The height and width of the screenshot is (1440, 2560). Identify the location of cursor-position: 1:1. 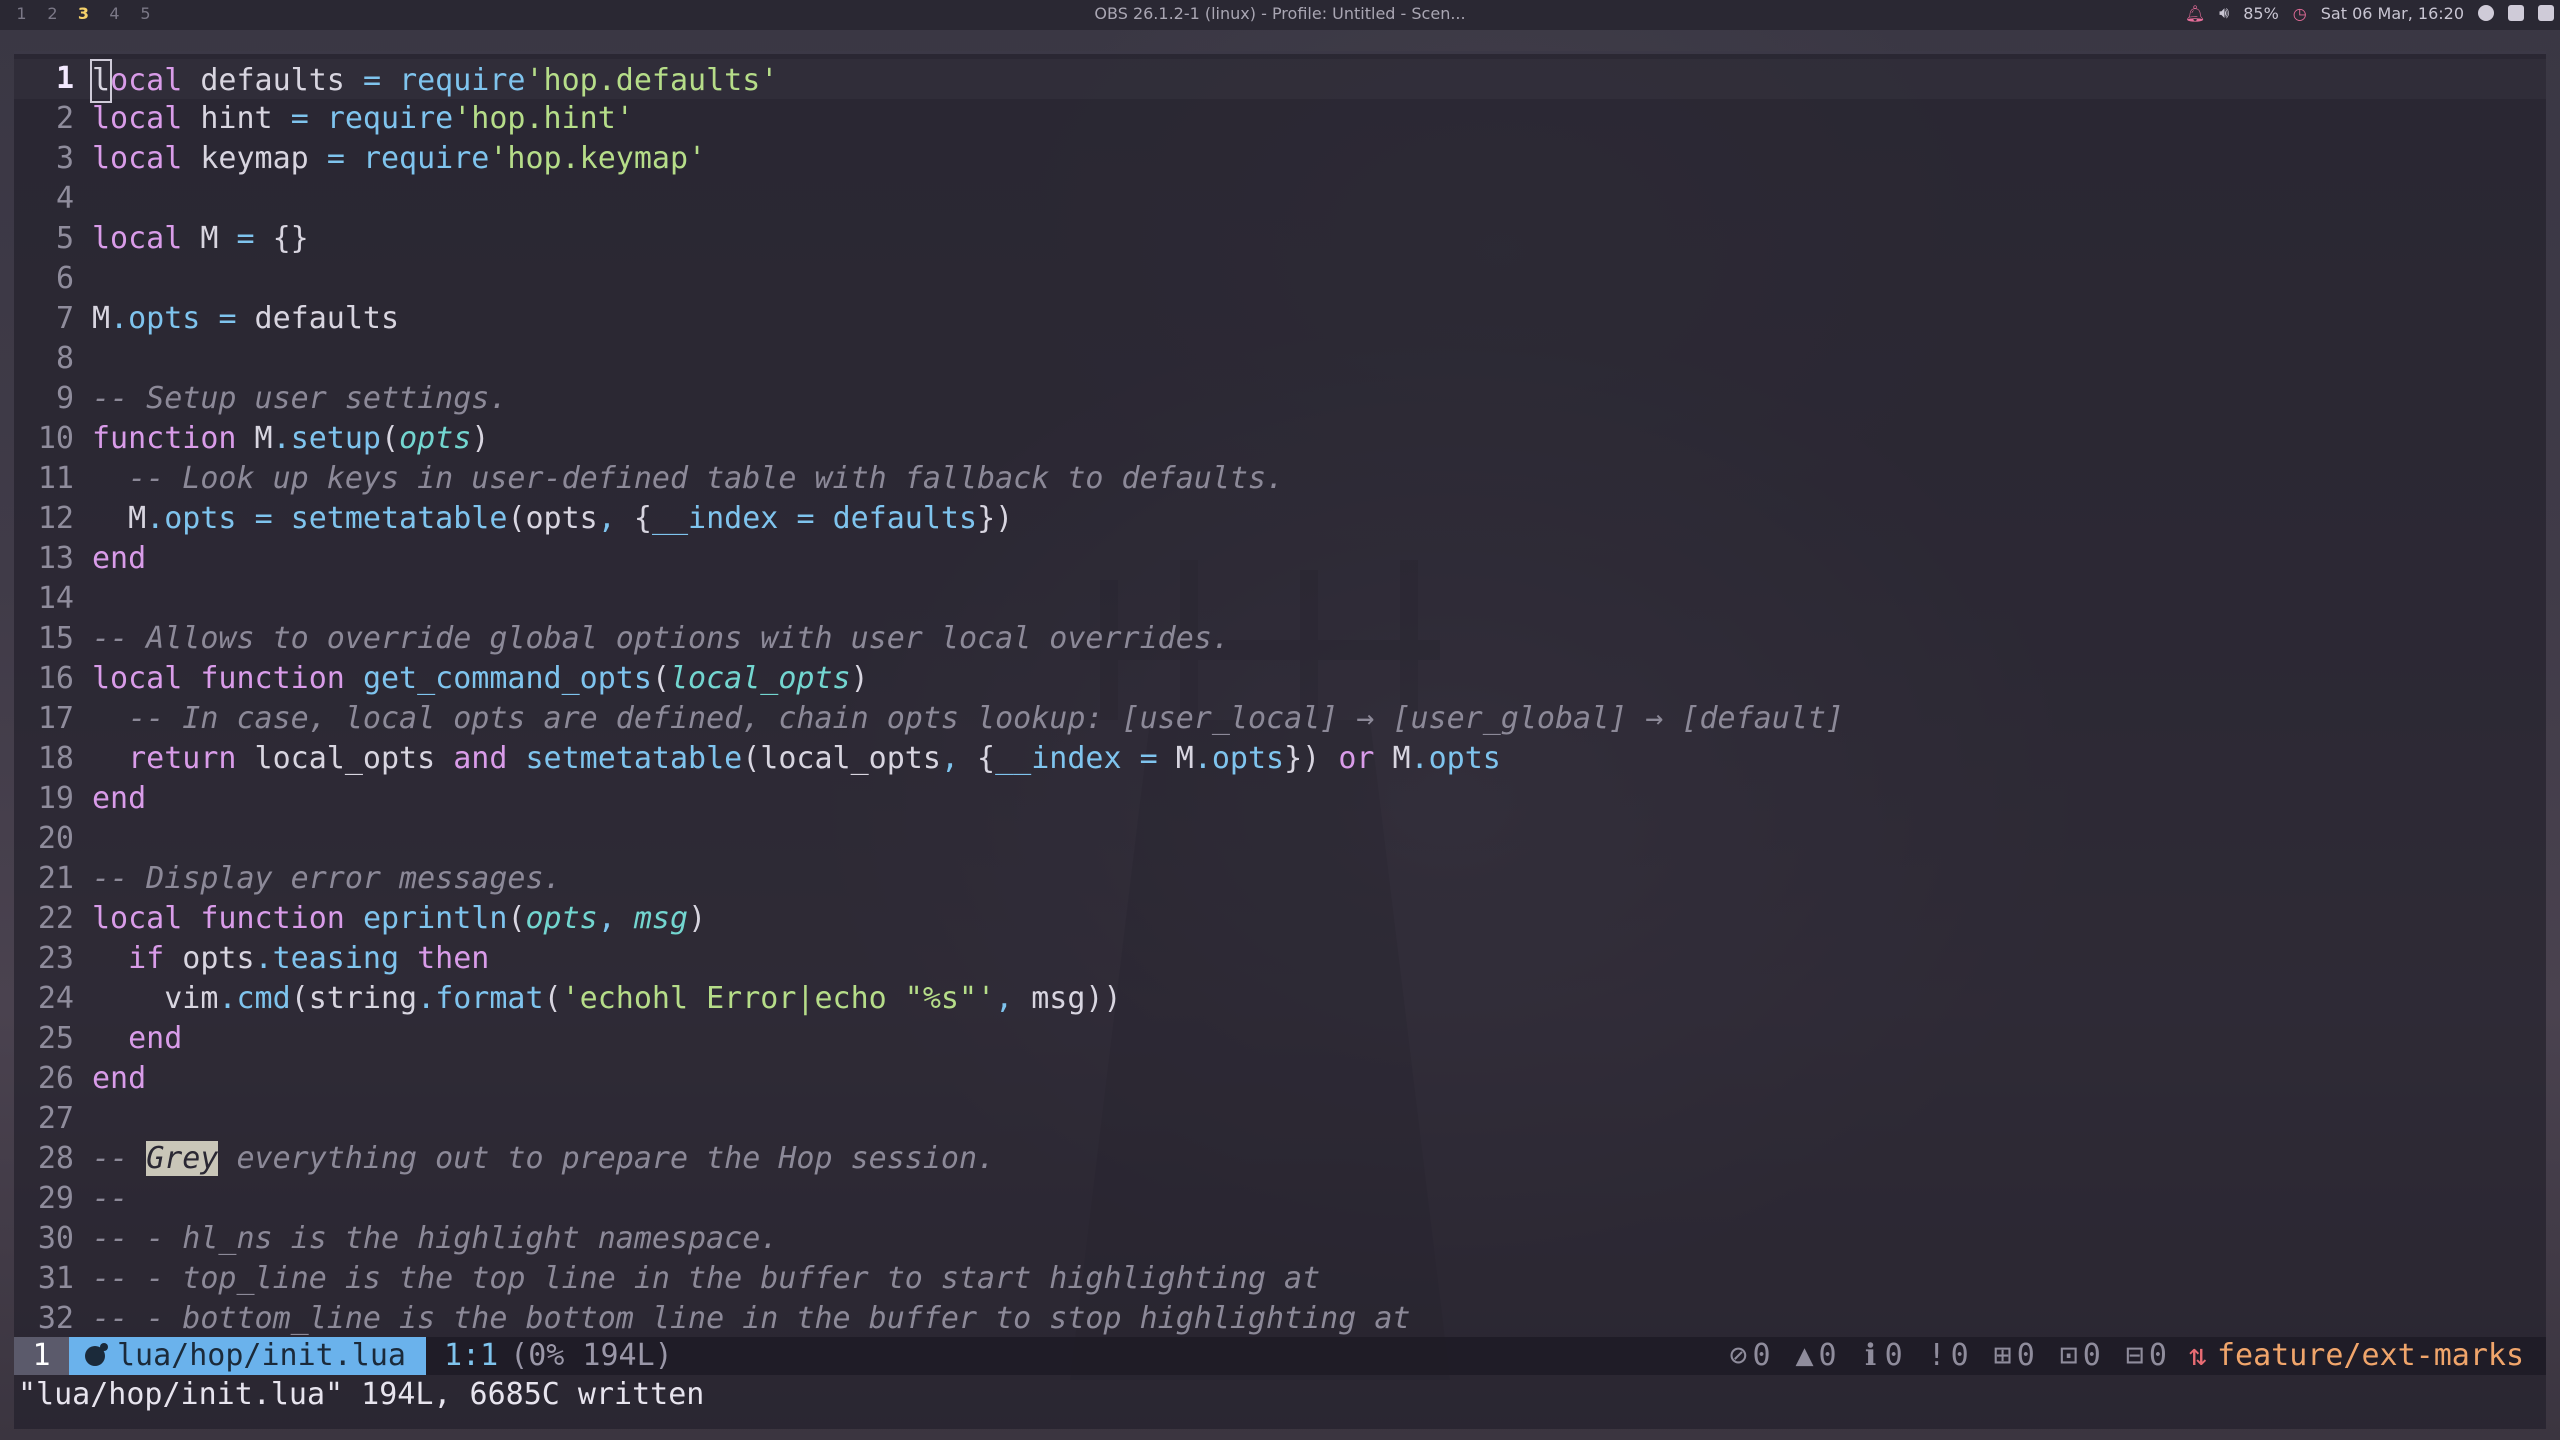
(471, 1355).